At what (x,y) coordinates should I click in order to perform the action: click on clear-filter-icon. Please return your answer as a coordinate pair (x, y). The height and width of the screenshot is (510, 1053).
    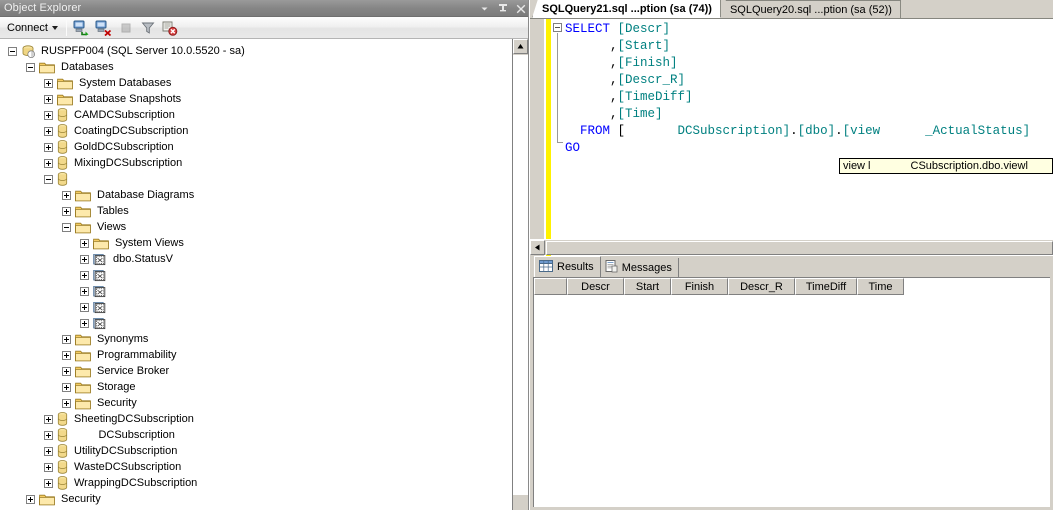
    Looking at the image, I should click on (170, 27).